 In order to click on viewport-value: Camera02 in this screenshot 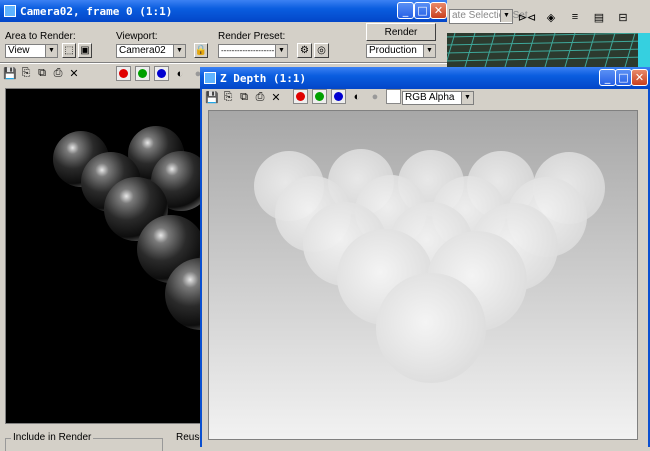, I will do `click(142, 50)`.